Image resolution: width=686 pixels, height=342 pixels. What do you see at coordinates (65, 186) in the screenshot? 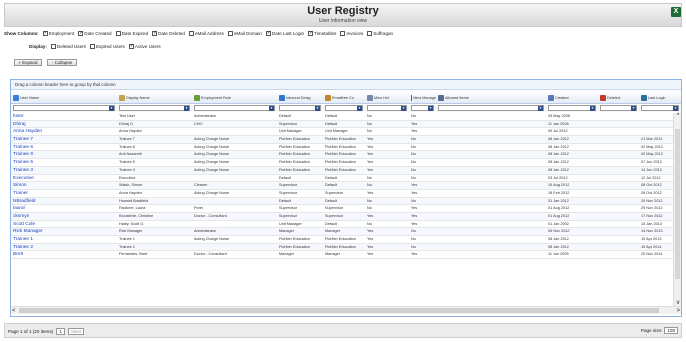
I see `user-name-link: Simon` at bounding box center [65, 186].